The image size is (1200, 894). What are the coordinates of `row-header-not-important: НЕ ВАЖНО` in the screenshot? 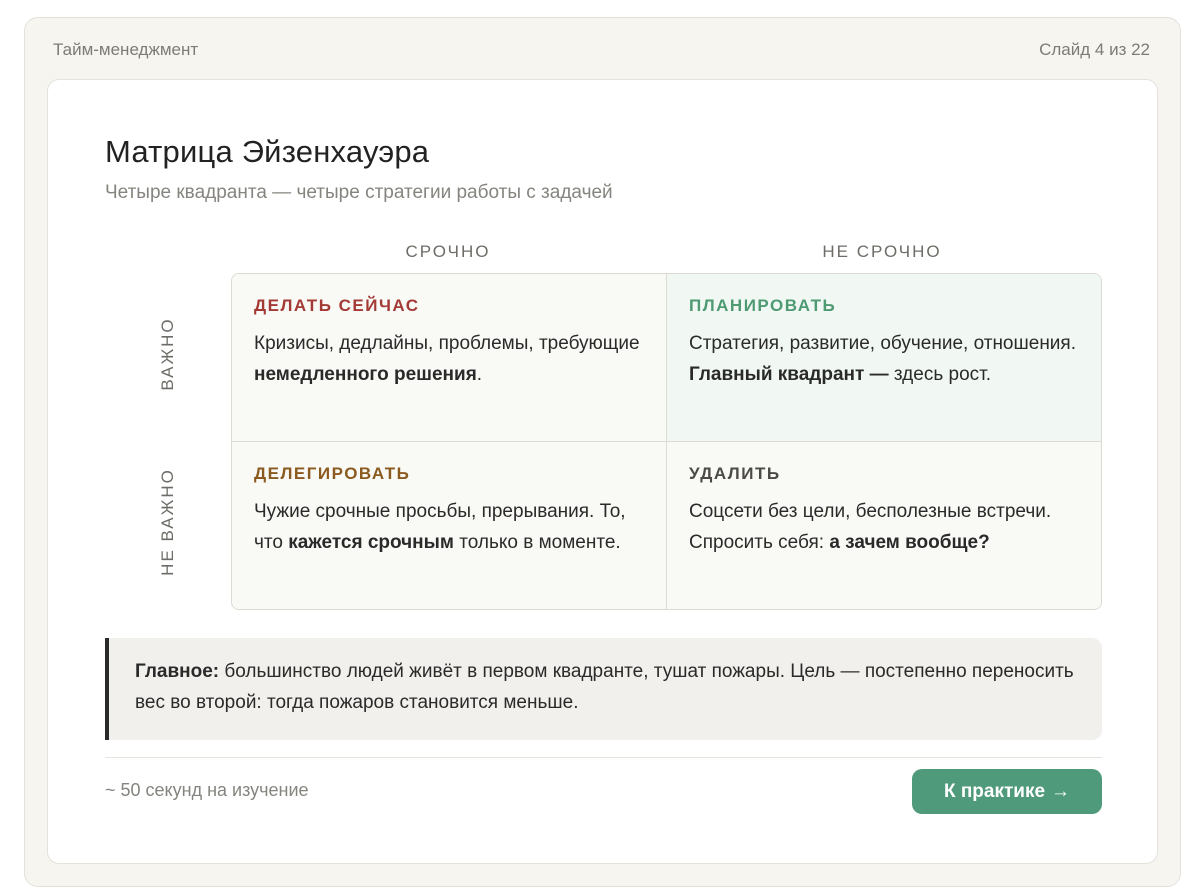 It's located at (167, 522).